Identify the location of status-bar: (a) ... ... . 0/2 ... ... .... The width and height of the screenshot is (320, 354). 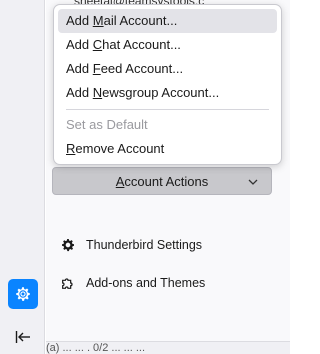
(168, 347).